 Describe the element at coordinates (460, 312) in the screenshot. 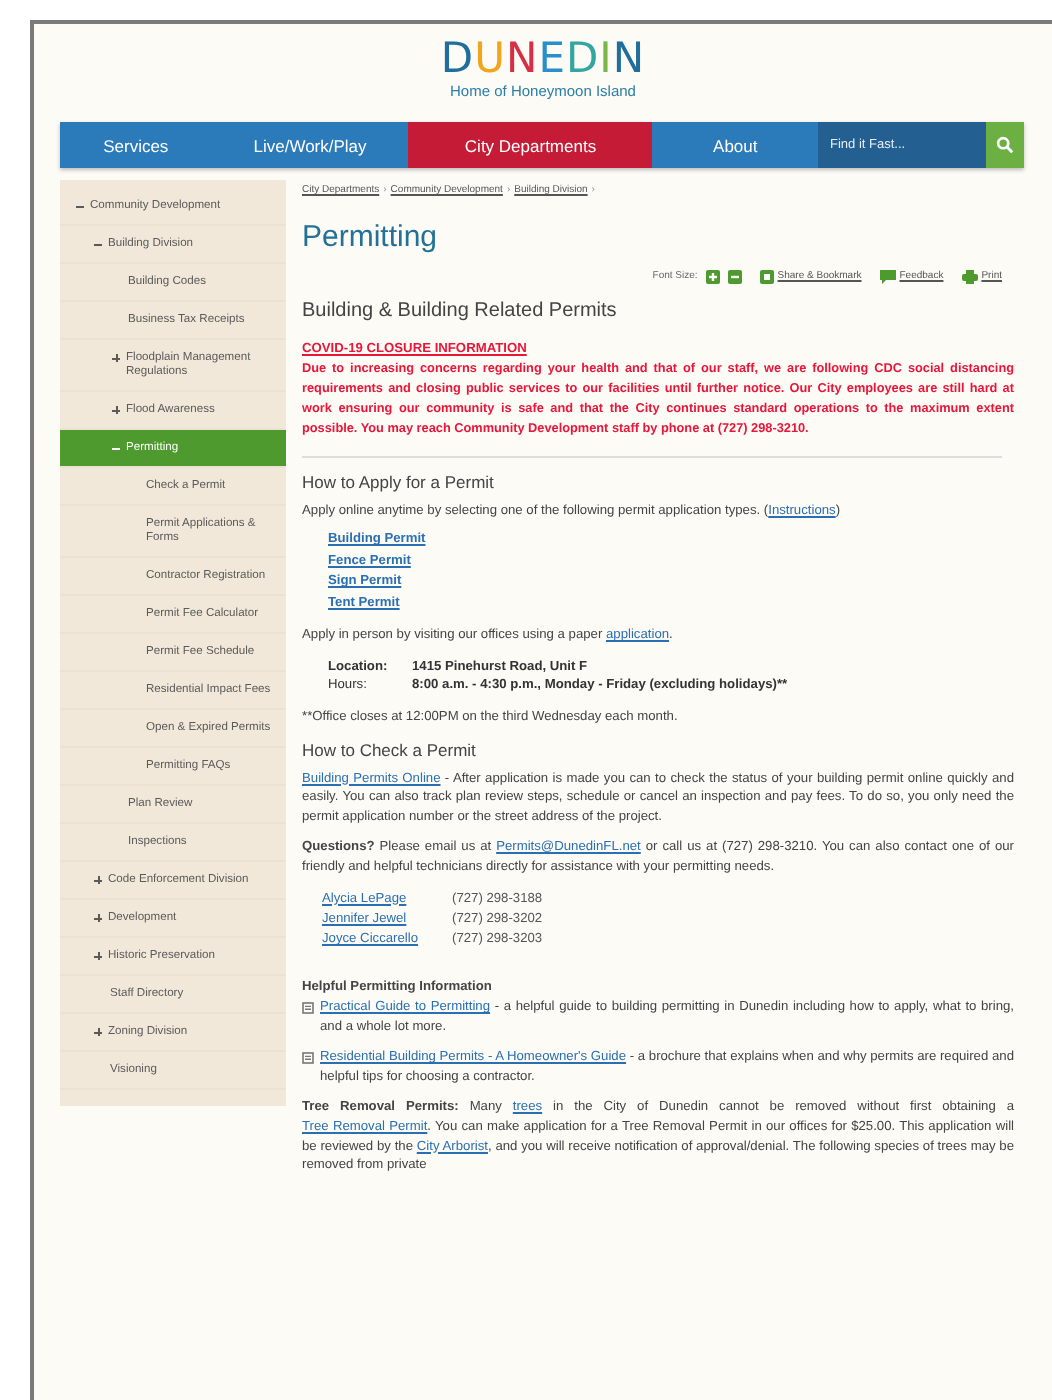

I see `section-heading: Building & Building Related Permits` at that location.